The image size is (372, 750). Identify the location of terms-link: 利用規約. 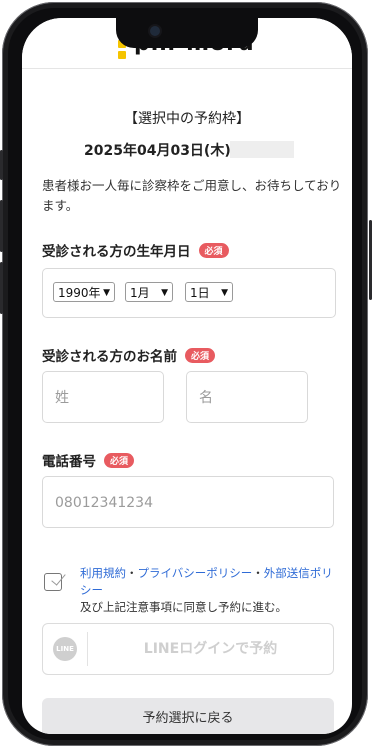
(103, 573).